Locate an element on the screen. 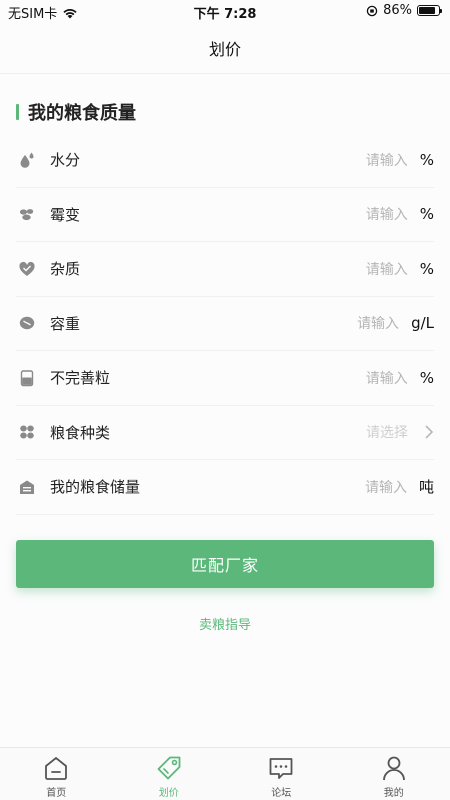 This screenshot has height=800, width=450. form-row-impurity: 杂质 请输入 % is located at coordinates (225, 269).